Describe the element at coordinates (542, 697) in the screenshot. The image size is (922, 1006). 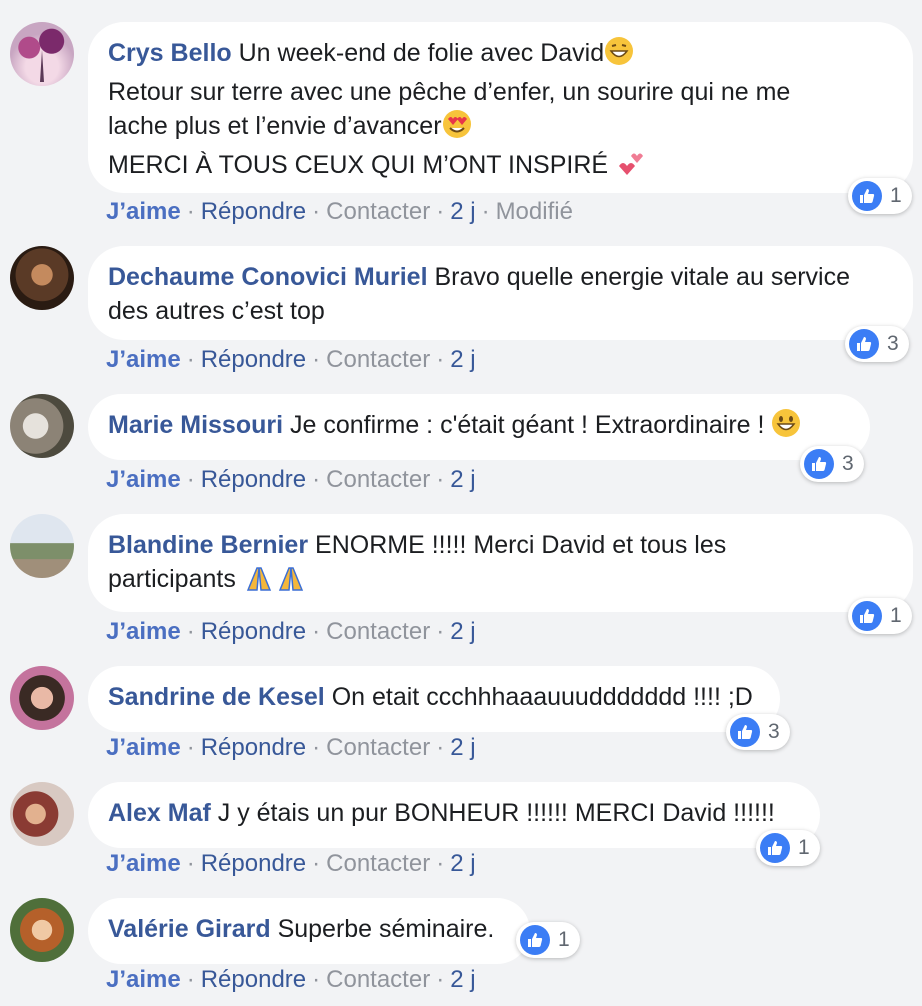
I see `comment-text: On etait ccchhhaaauuuddddddd !!!! ;D` at that location.